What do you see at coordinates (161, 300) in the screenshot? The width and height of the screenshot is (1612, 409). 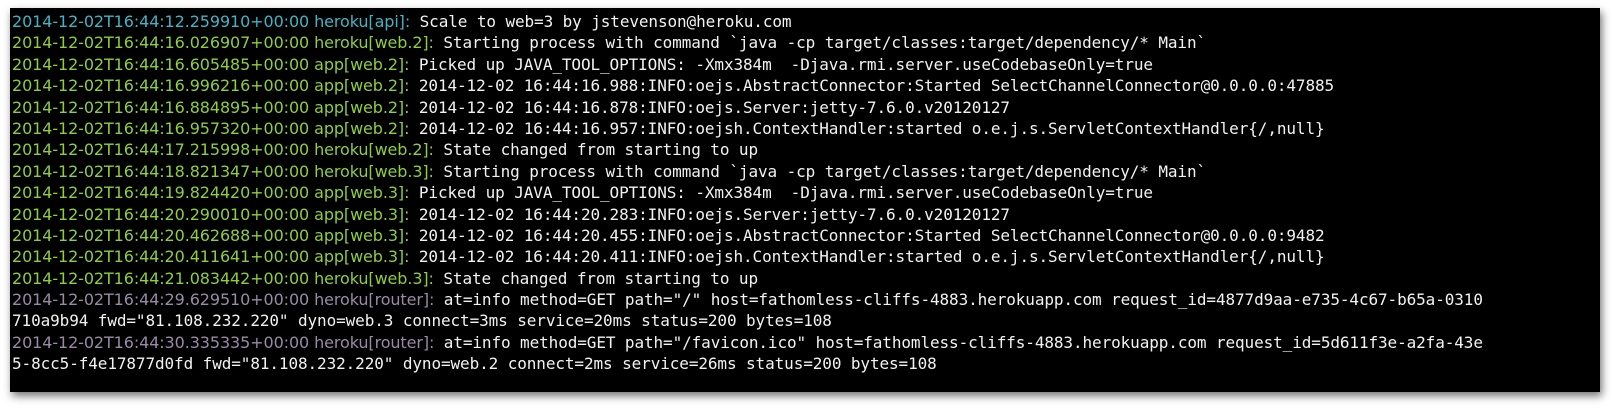 I see `log-timestamp: 2014-12-02T16:44:29.629510+00:00` at bounding box center [161, 300].